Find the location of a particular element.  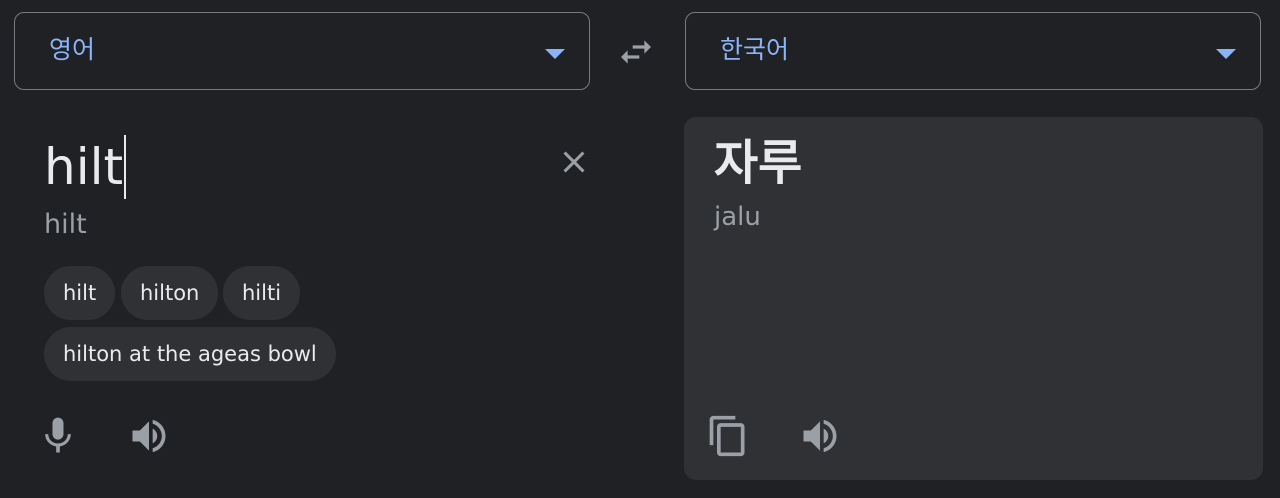

swap-languages-button is located at coordinates (636, 52).